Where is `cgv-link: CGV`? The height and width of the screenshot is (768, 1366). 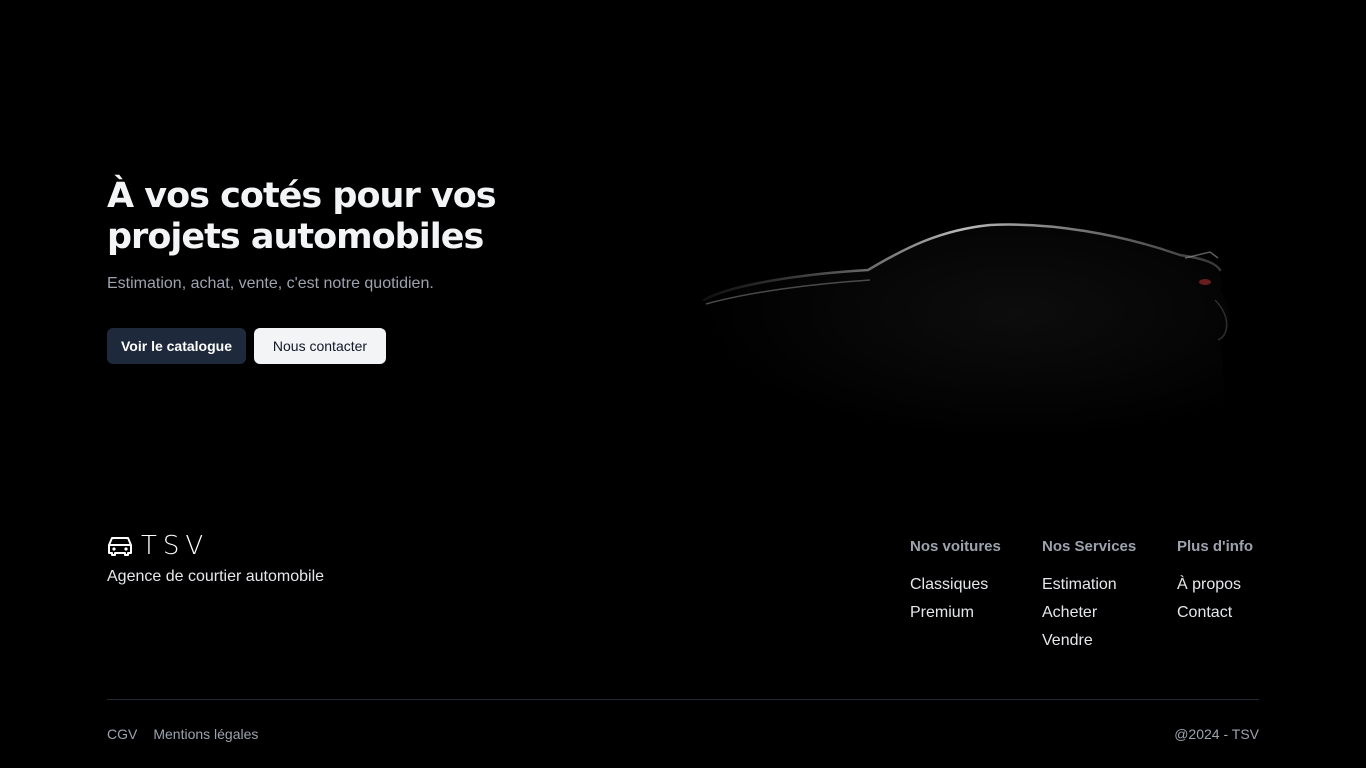 cgv-link: CGV is located at coordinates (122, 734).